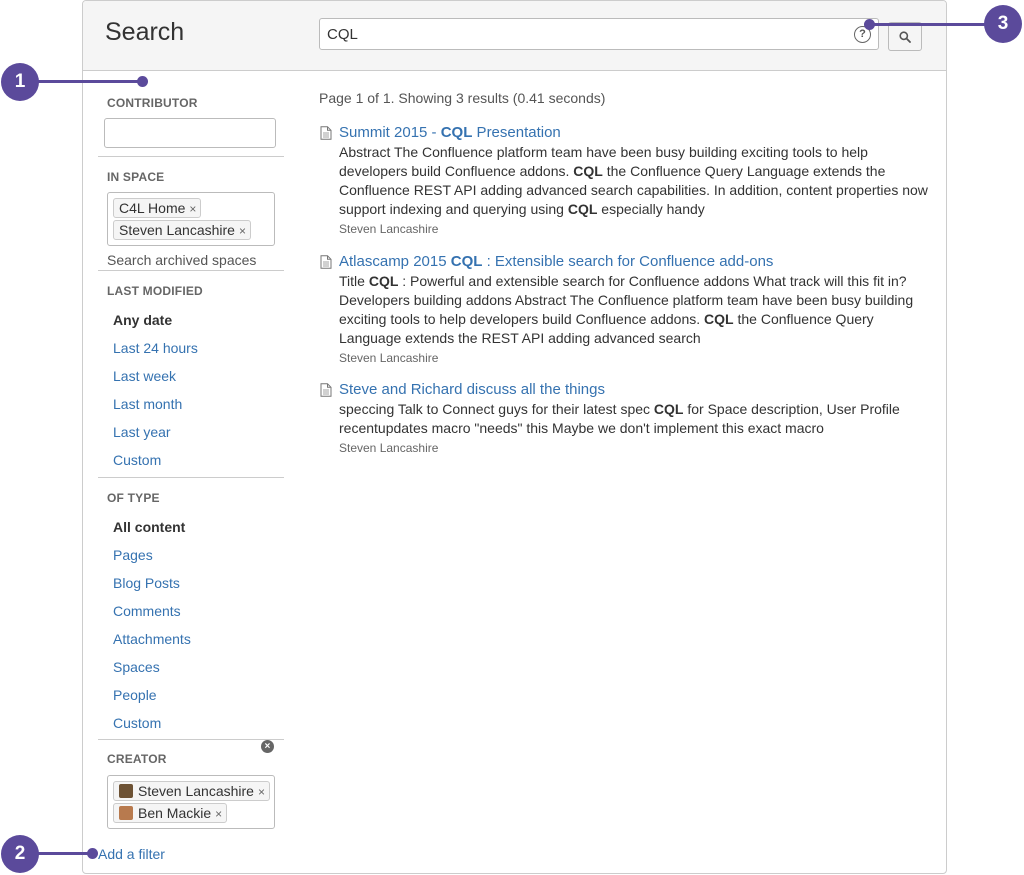 The width and height of the screenshot is (1024, 875). I want to click on add-filter-link: Add a filter, so click(131, 854).